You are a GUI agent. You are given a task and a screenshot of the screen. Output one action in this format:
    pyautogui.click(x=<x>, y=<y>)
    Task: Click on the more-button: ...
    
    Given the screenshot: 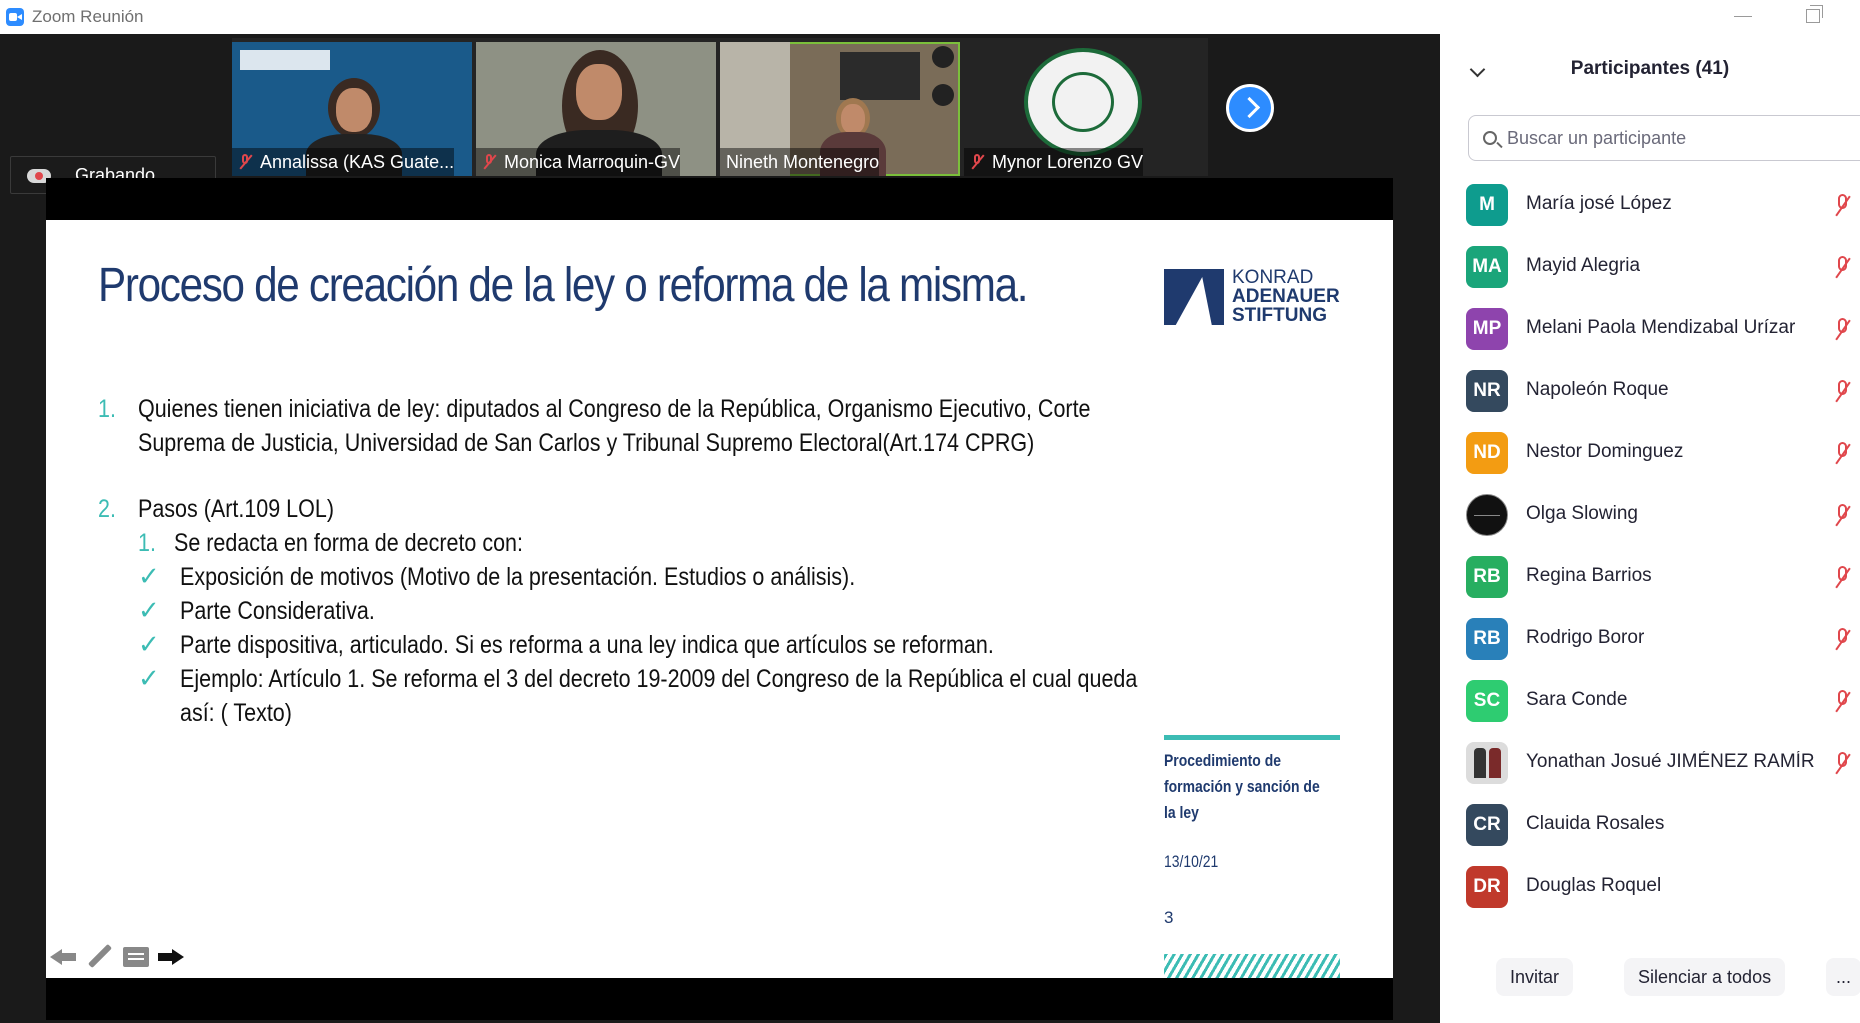 What is the action you would take?
    pyautogui.click(x=1843, y=977)
    